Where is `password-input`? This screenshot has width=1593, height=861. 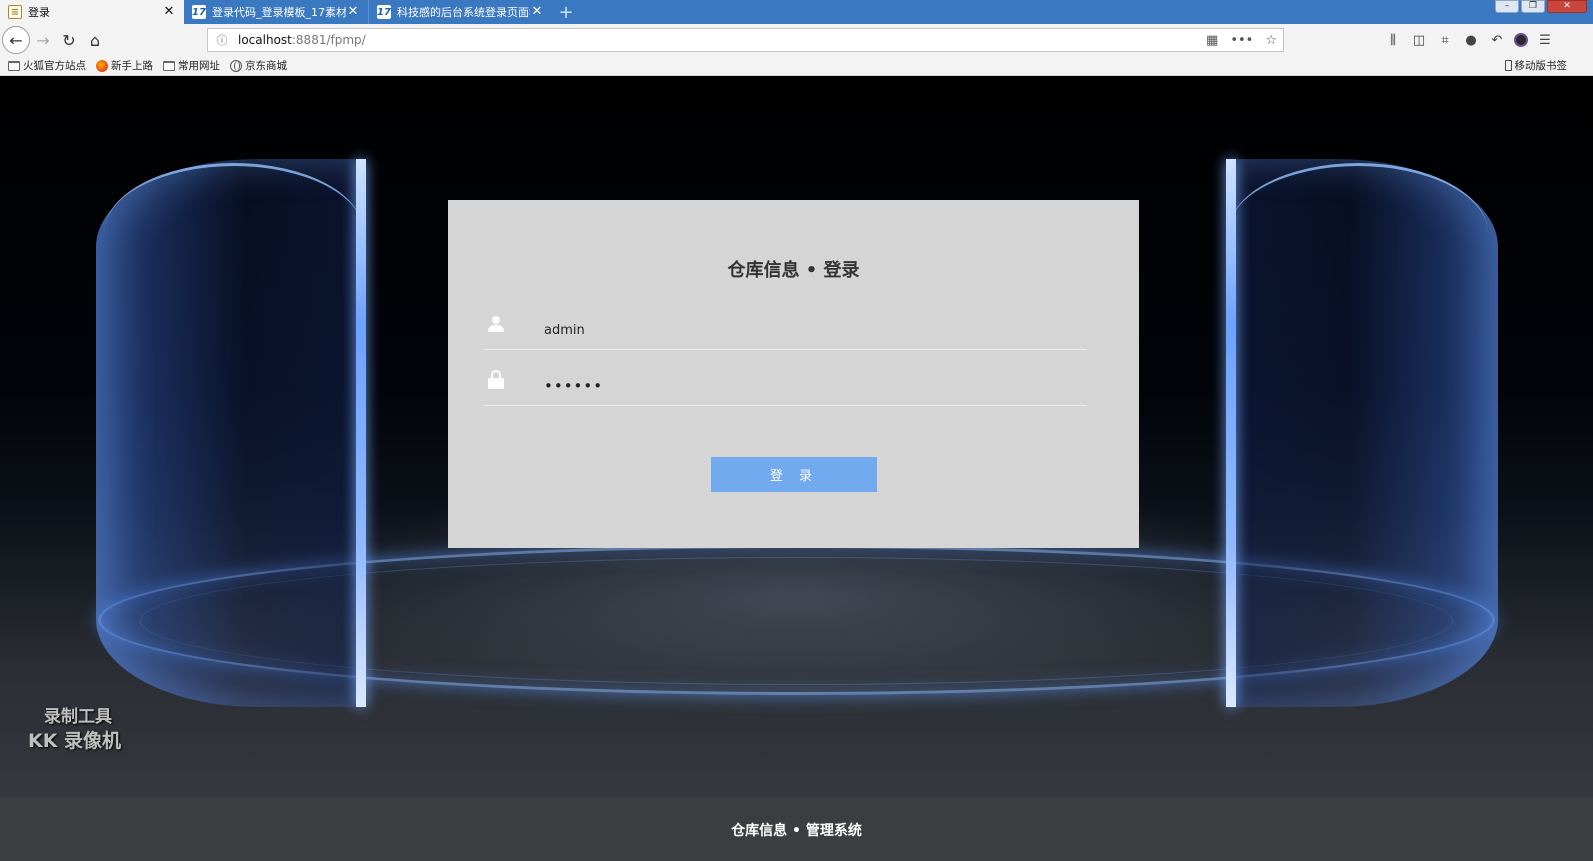 password-input is located at coordinates (804, 386).